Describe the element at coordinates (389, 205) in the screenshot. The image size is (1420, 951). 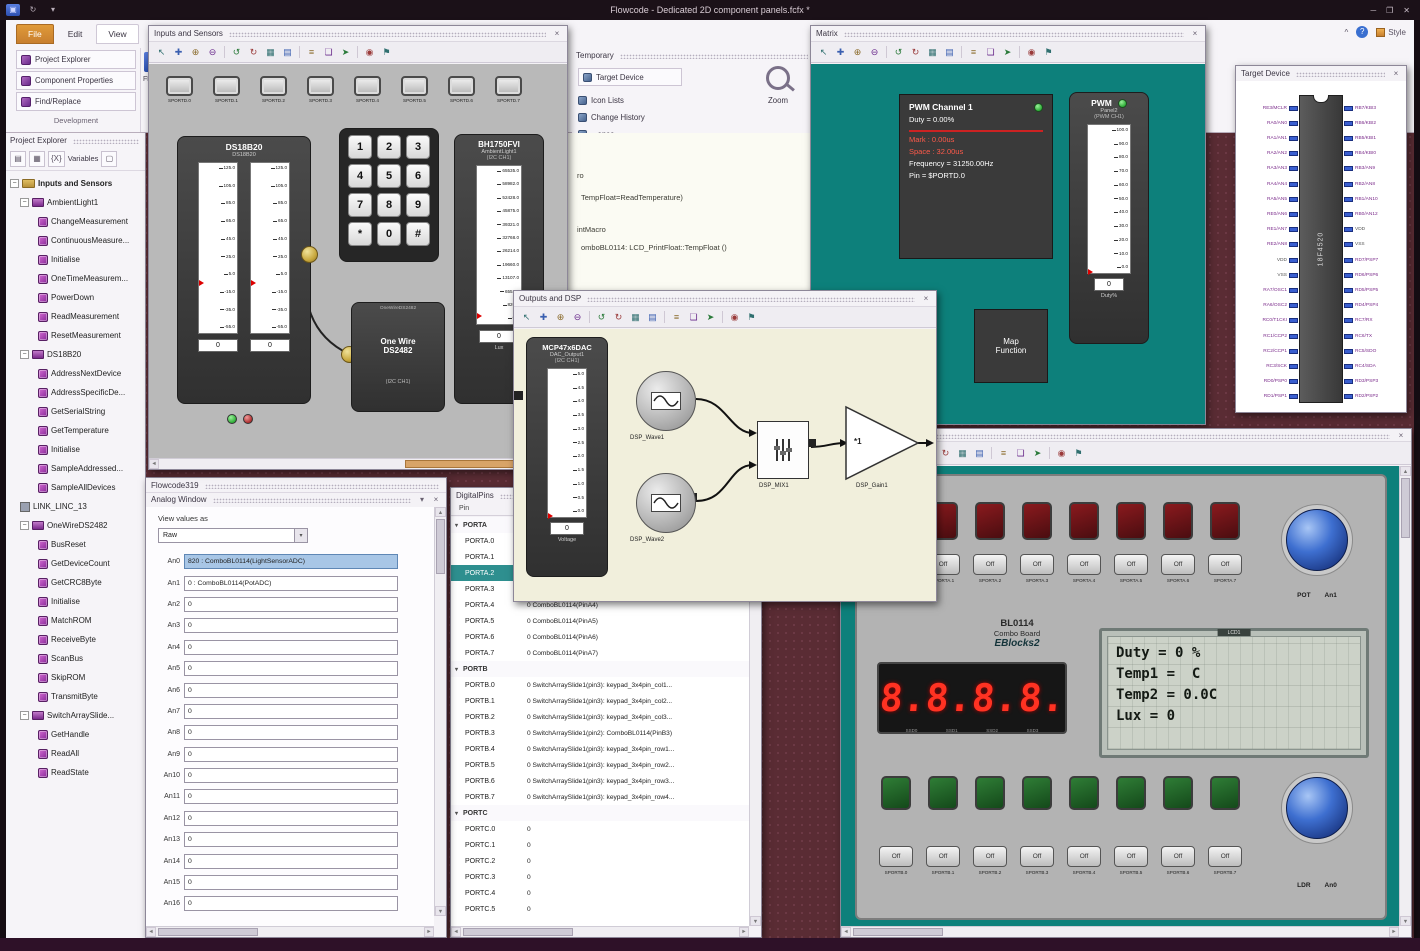
I see `keypad-key: 8` at that location.